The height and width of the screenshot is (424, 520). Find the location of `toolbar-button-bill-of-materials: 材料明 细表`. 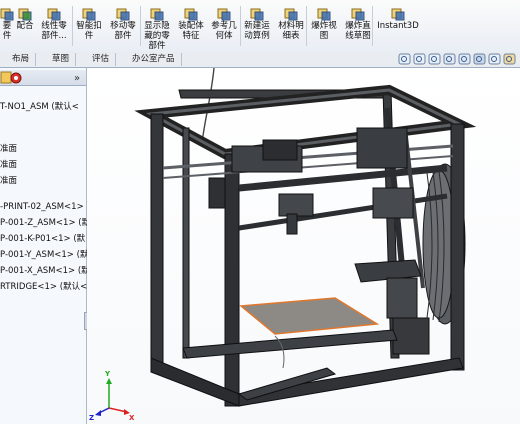

toolbar-button-bill-of-materials: 材料明 细表 is located at coordinates (291, 27).